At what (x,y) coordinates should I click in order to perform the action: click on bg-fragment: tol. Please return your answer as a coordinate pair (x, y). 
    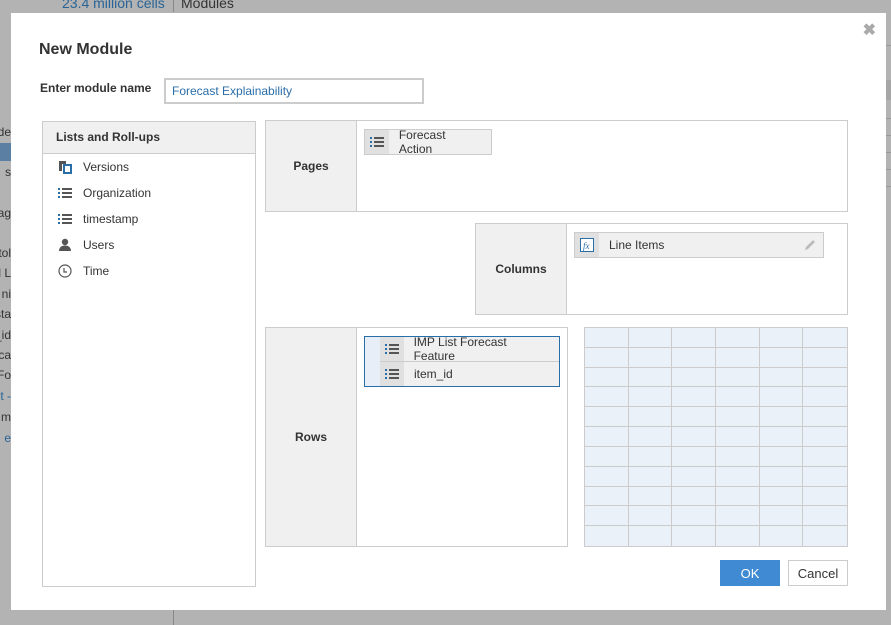
    Looking at the image, I should click on (5, 253).